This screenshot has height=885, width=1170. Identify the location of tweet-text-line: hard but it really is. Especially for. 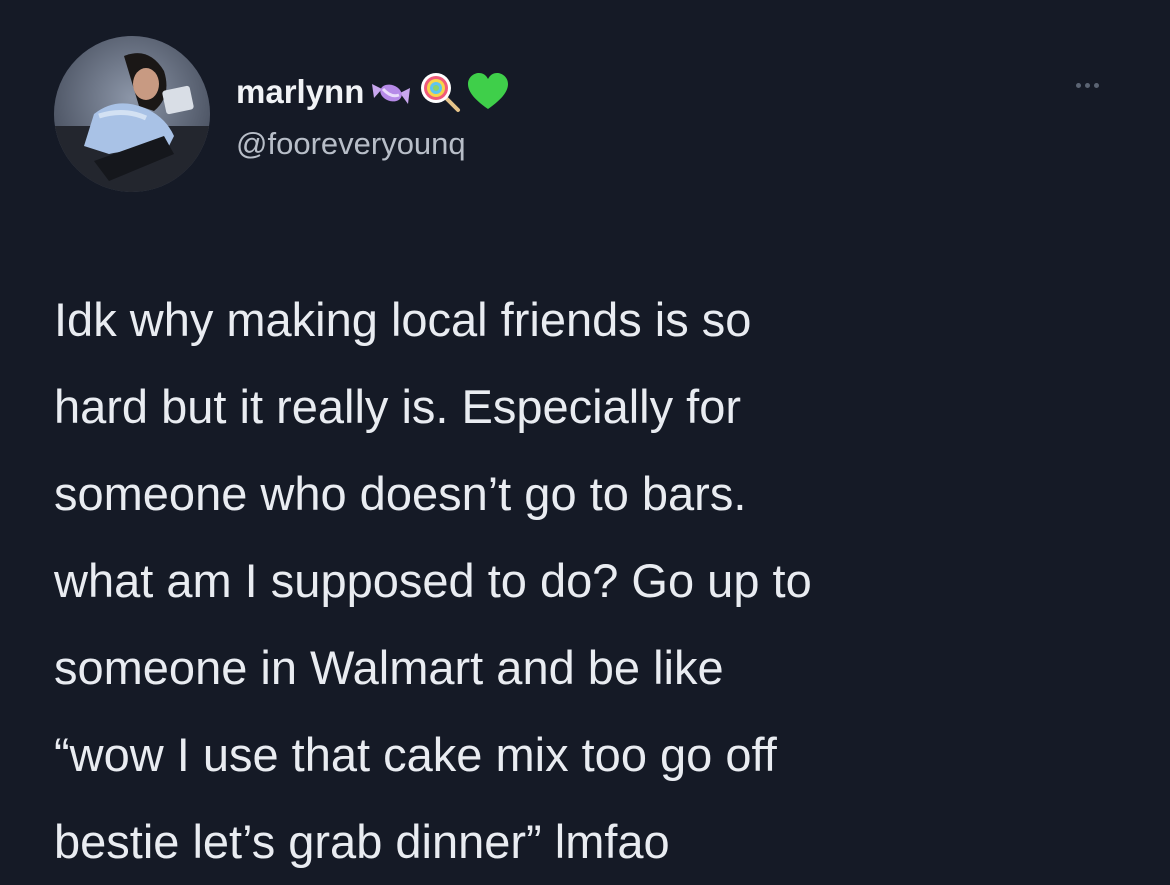
(398, 406).